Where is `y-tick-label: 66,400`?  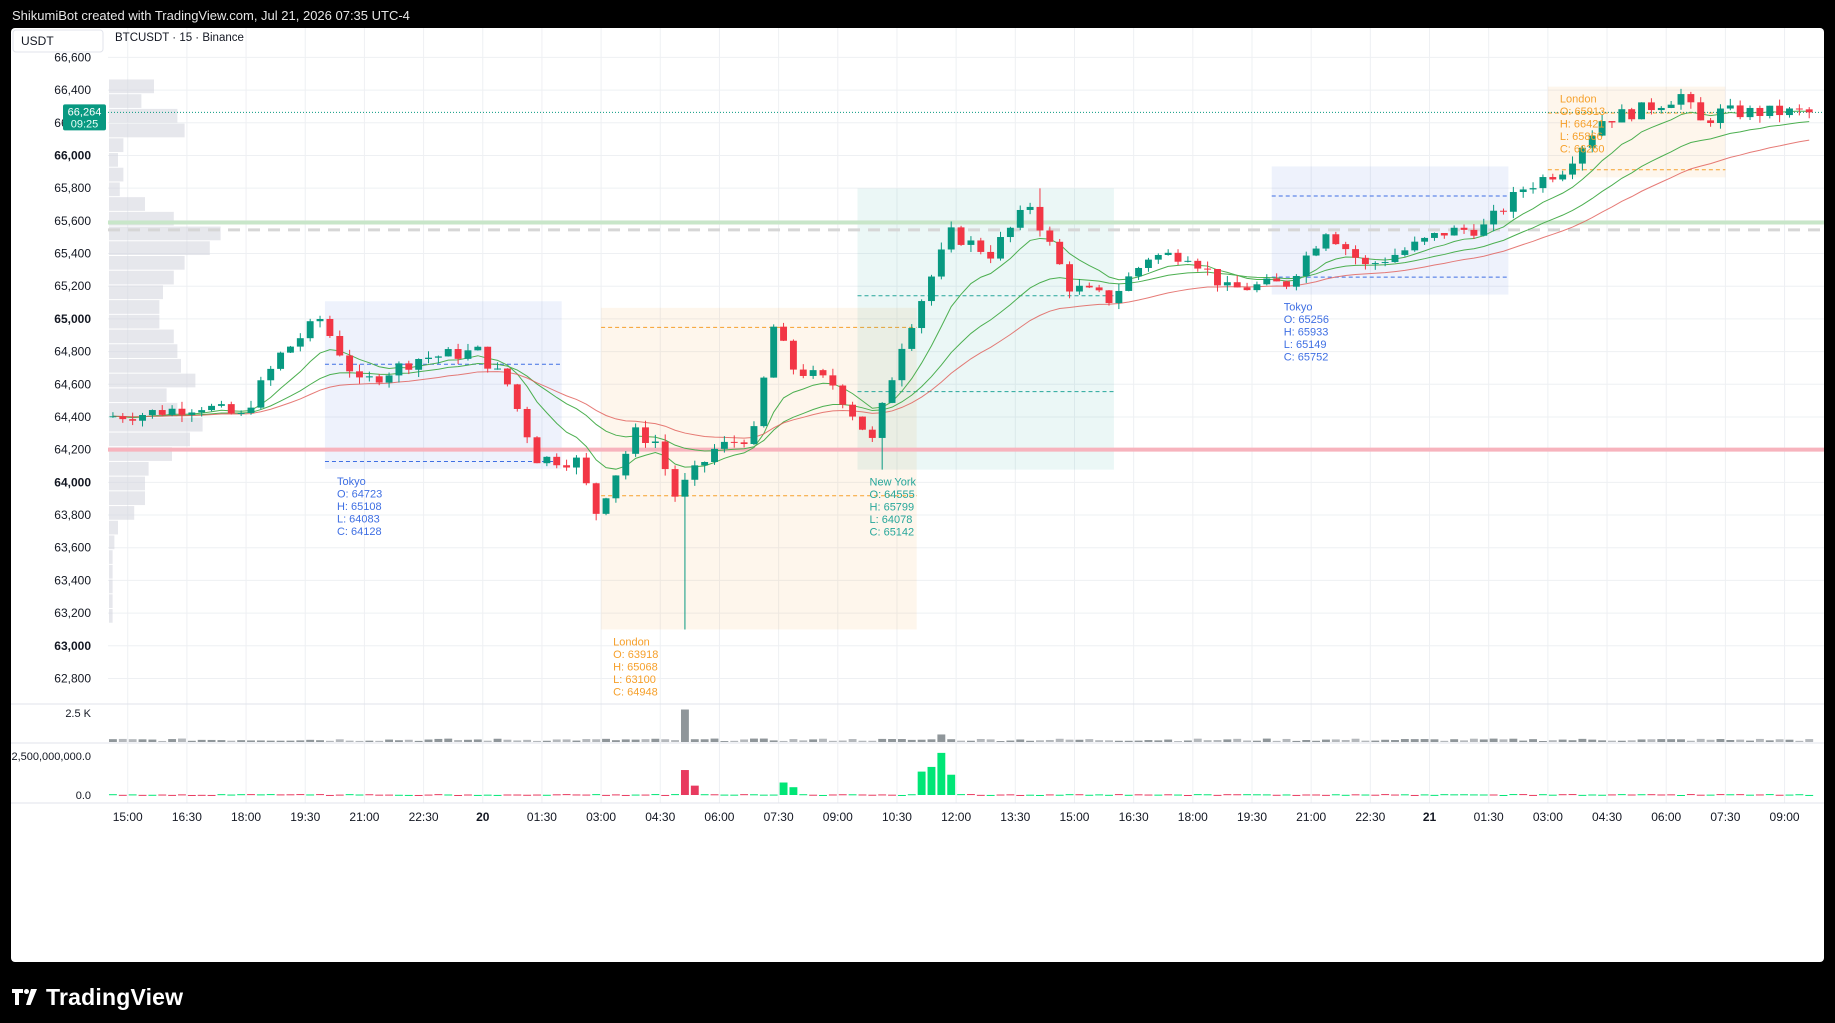
y-tick-label: 66,400 is located at coordinates (72, 90).